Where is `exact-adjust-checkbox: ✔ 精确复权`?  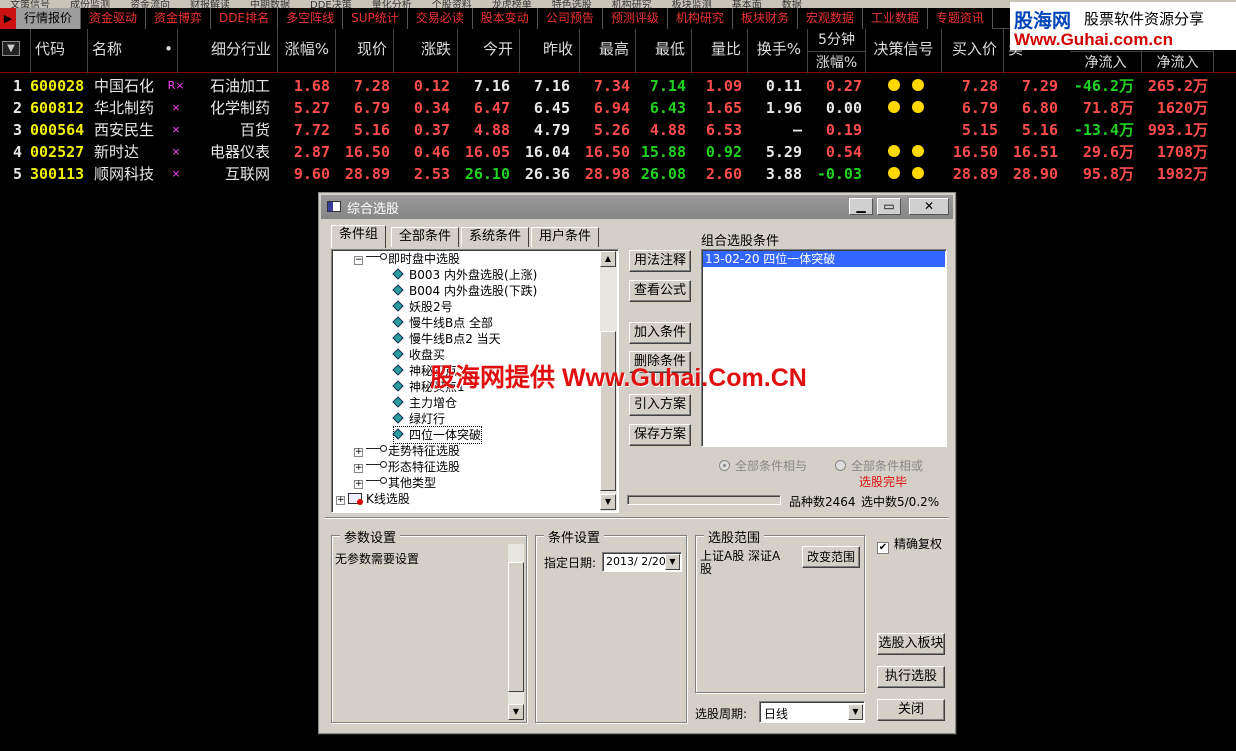
exact-adjust-checkbox: ✔ 精确复权 is located at coordinates (909, 544).